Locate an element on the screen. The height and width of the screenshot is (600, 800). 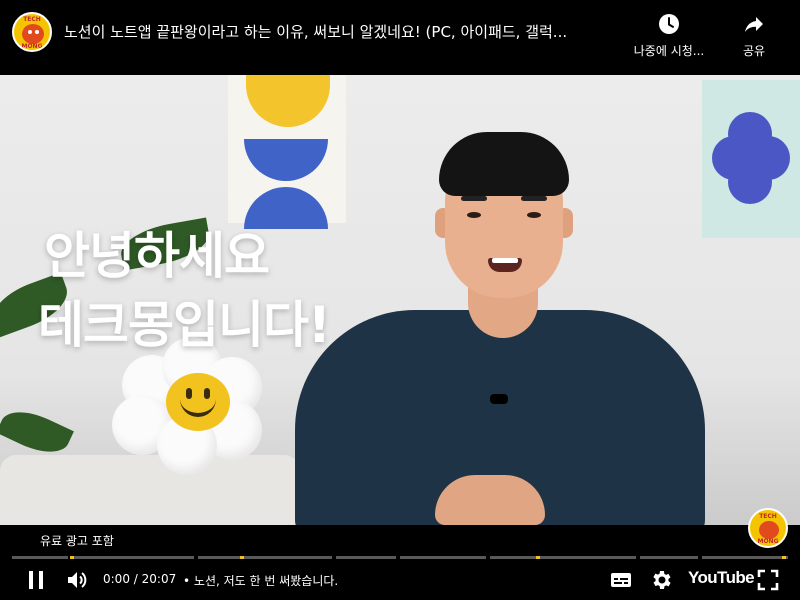
gear-icon is located at coordinates (662, 580).